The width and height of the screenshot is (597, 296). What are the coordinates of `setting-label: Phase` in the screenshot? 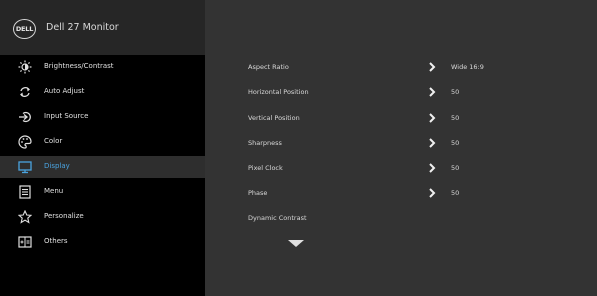 It's located at (258, 193).